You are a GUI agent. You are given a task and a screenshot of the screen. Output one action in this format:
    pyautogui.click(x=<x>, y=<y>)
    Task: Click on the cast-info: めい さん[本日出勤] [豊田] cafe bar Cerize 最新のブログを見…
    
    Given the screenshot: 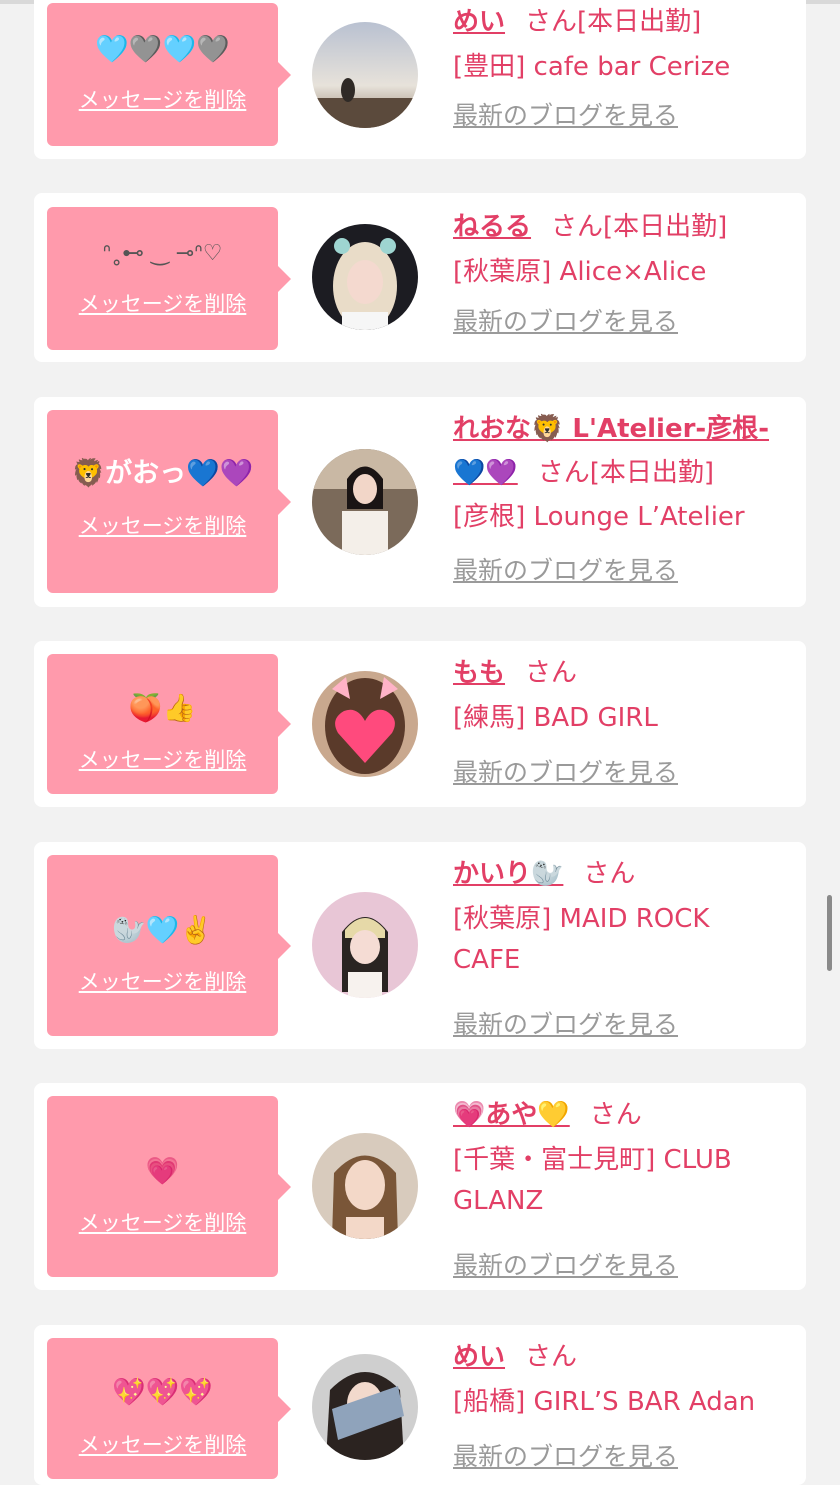 What is the action you would take?
    pyautogui.click(x=622, y=65)
    